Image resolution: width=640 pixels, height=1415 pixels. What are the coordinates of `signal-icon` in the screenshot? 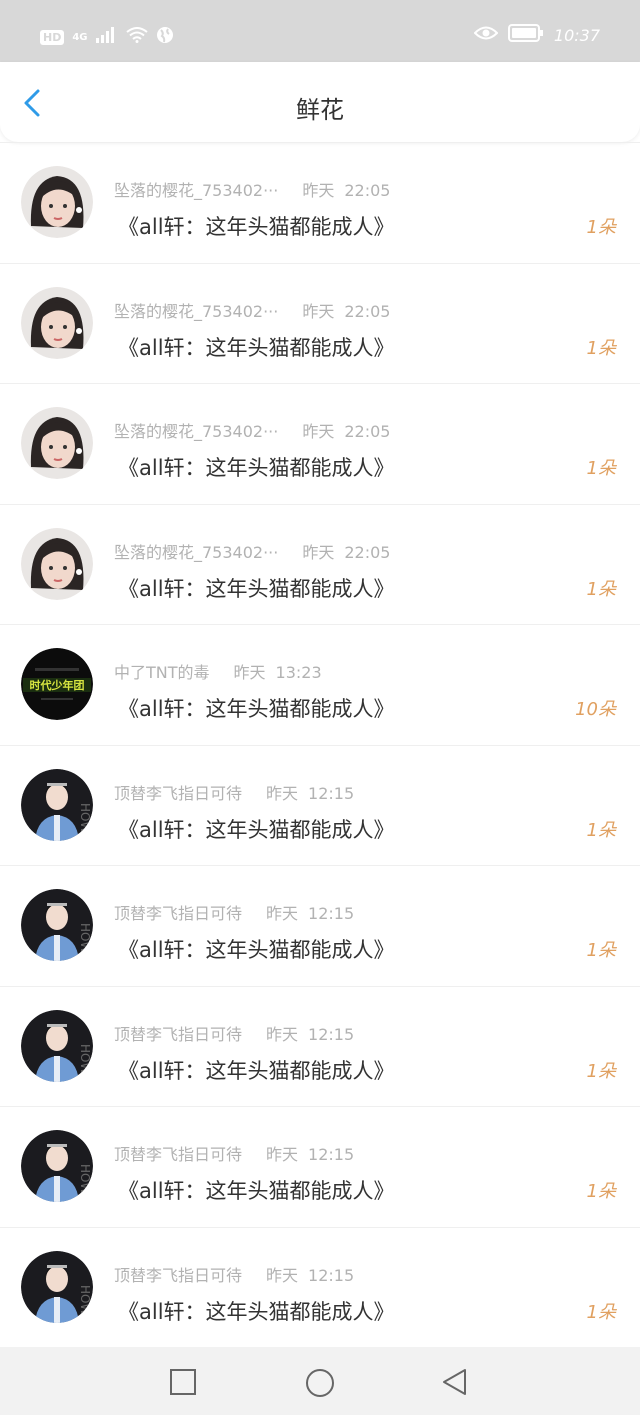 It's located at (106, 37).